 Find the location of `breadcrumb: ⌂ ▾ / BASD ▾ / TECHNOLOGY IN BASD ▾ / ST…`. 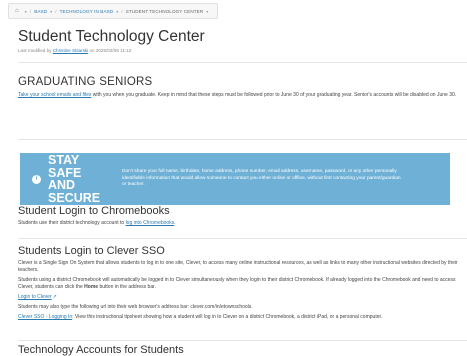

breadcrumb: ⌂ ▾ / BASD ▾ / TECHNOLOGY IN BASD ▾ / ST… is located at coordinates (113, 11).